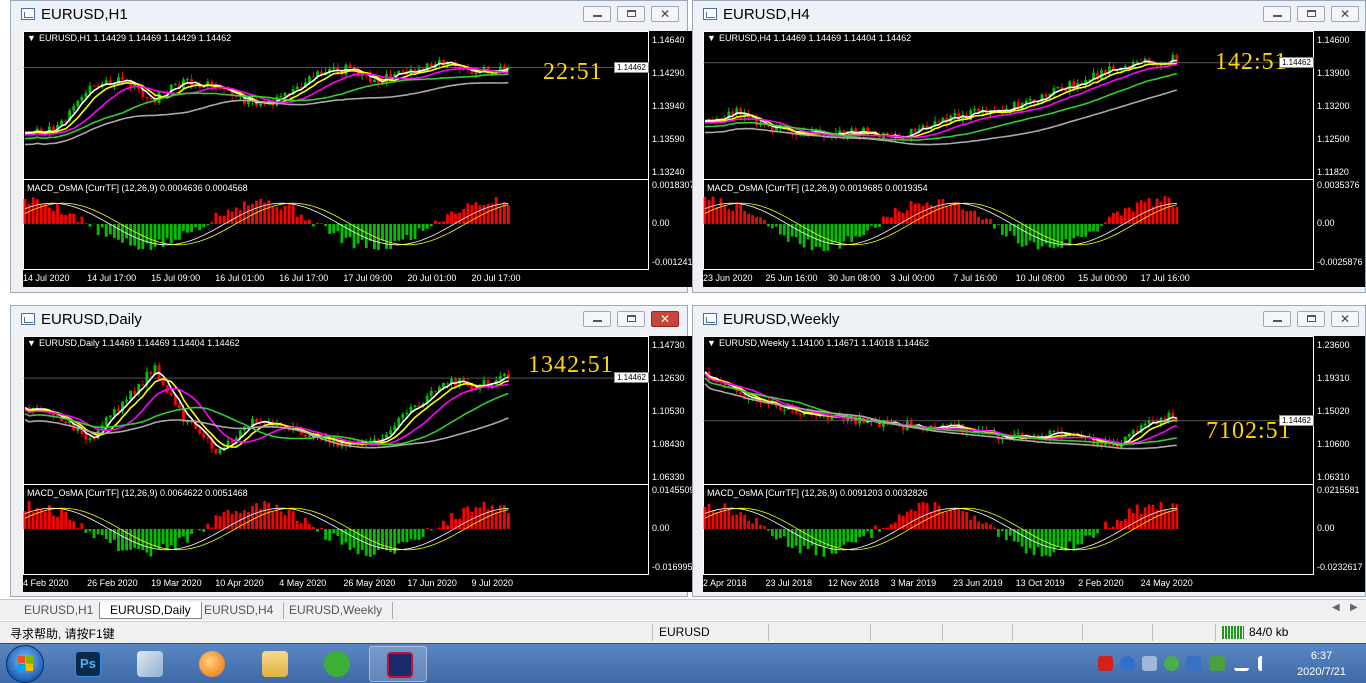 Image resolution: width=1366 pixels, height=683 pixels. What do you see at coordinates (1029, 319) in the screenshot?
I see `window-titlebar: EURUSD,Weekly ✕` at bounding box center [1029, 319].